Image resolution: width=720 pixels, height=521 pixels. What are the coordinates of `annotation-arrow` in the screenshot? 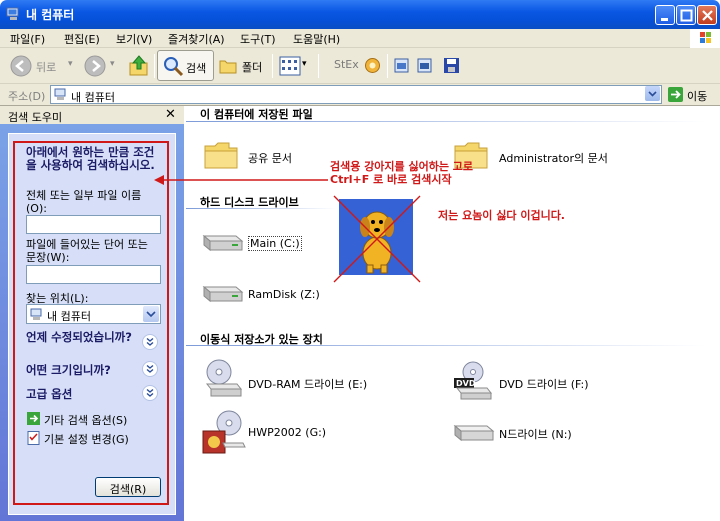 It's located at (241, 180).